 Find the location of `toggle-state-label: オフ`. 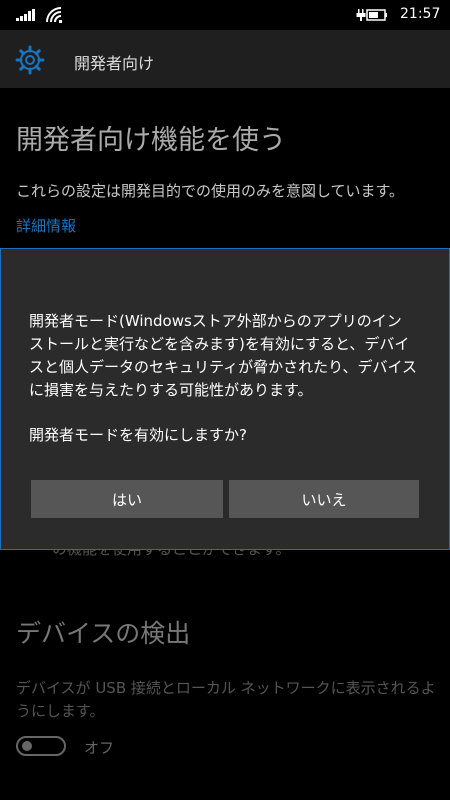

toggle-state-label: オフ is located at coordinates (99, 748).